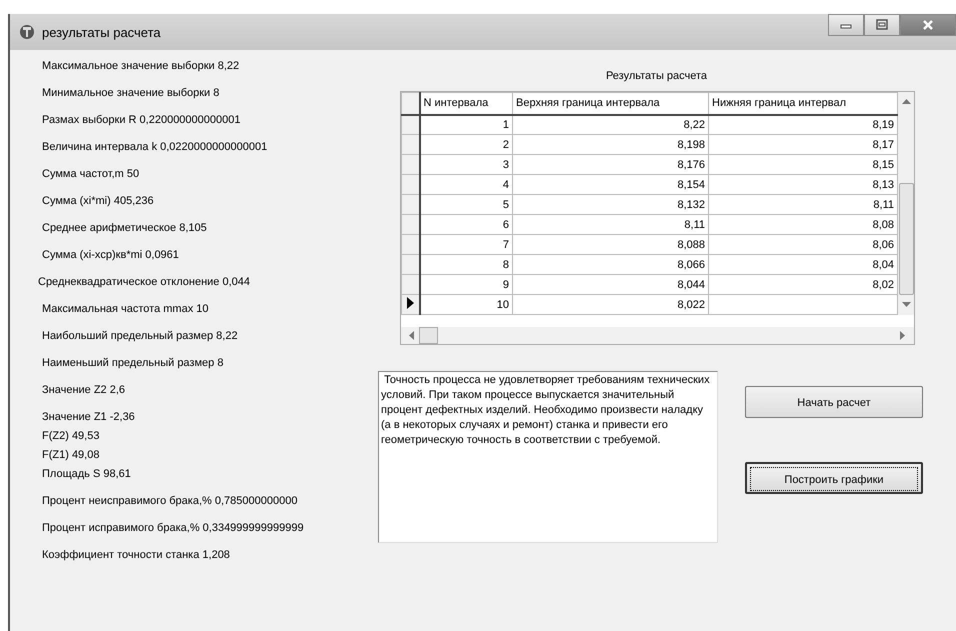 Image resolution: width=956 pixels, height=631 pixels. Describe the element at coordinates (656, 76) in the screenshot. I see `table-title: Результаты расчета` at that location.